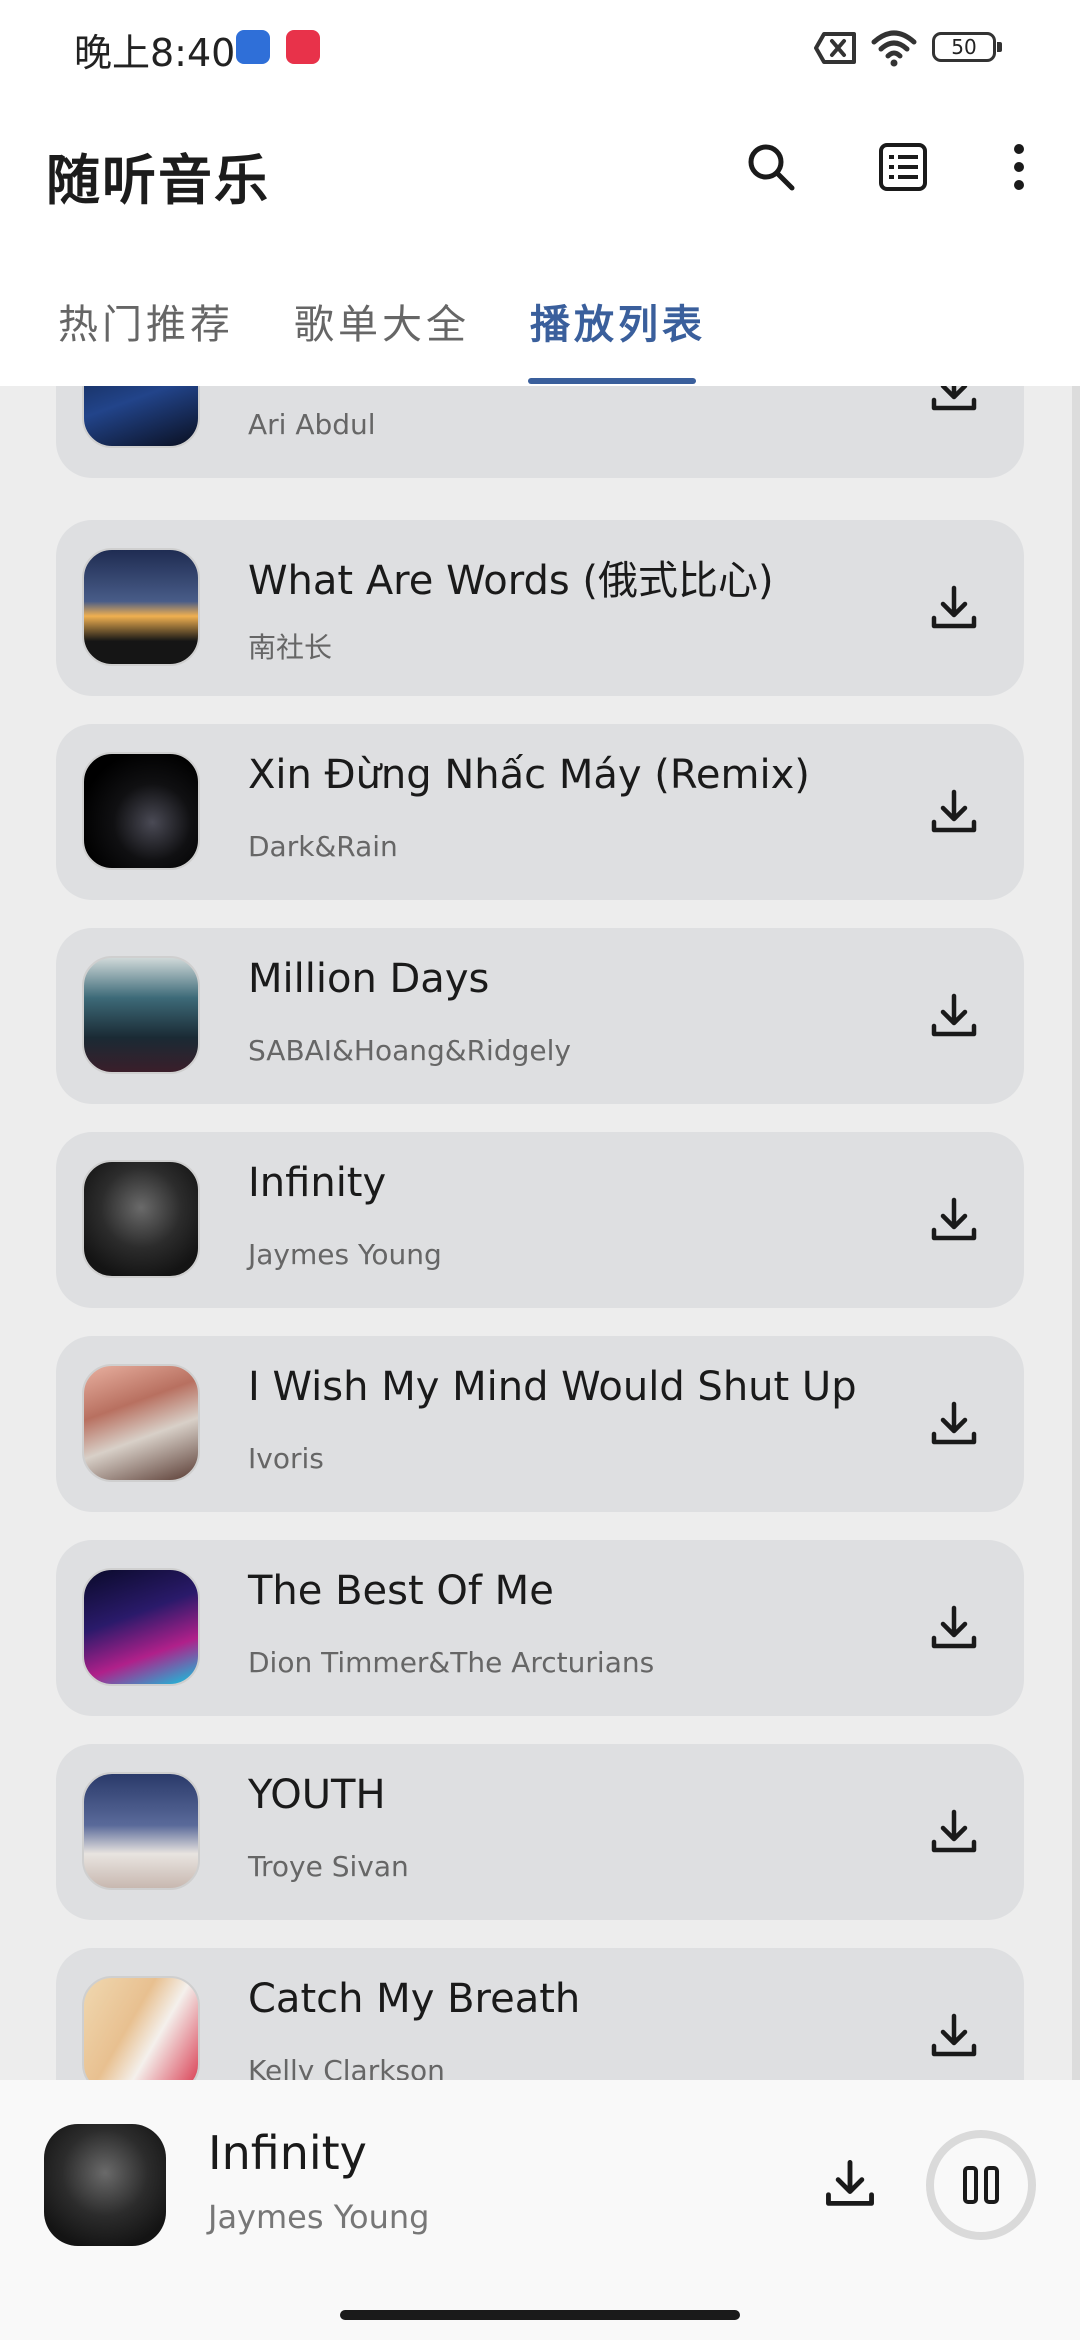 This screenshot has height=2340, width=1080. What do you see at coordinates (155, 53) in the screenshot?
I see `status-time: 晚上8:40` at bounding box center [155, 53].